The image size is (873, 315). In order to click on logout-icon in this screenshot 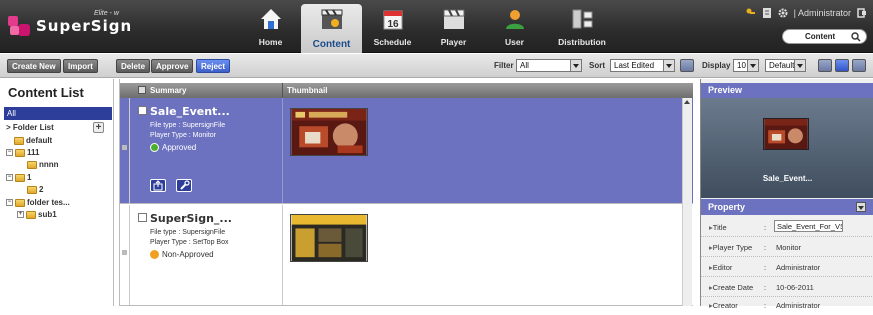, I will do `click(862, 13)`.